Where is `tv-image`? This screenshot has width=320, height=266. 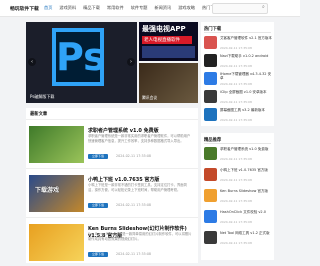
tv-image is located at coordinates (168, 52).